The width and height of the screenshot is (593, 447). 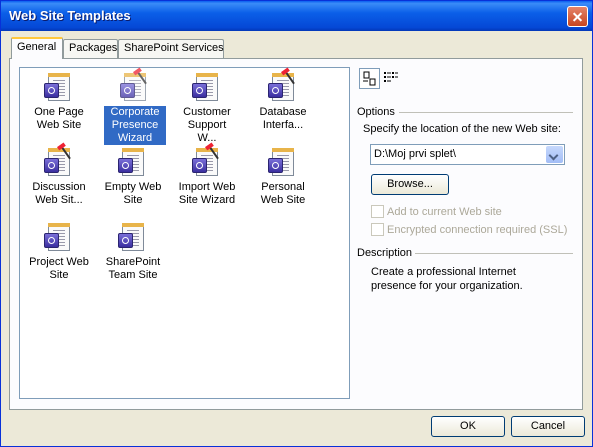 What do you see at coordinates (133, 193) in the screenshot?
I see `template-label: Empty Web Site` at bounding box center [133, 193].